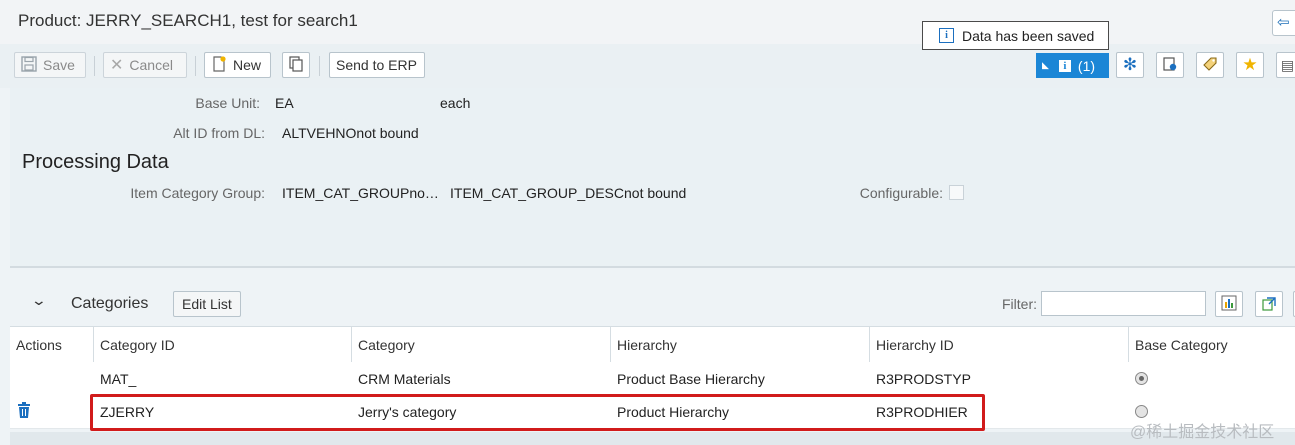  I want to click on favorite-button: ★, so click(1250, 65).